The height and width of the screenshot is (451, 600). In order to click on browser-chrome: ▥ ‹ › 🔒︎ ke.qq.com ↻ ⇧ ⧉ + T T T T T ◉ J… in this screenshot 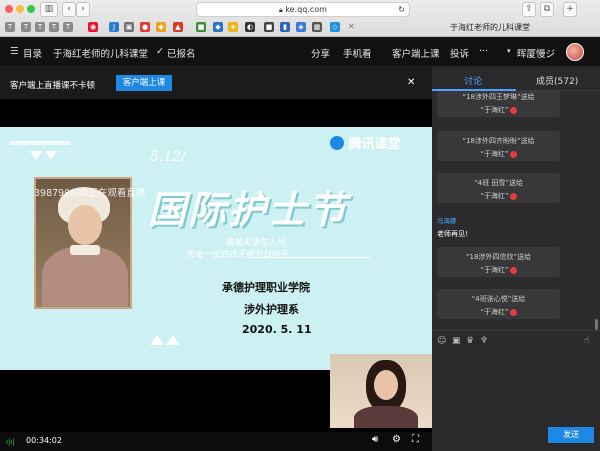, I will do `click(300, 18)`.